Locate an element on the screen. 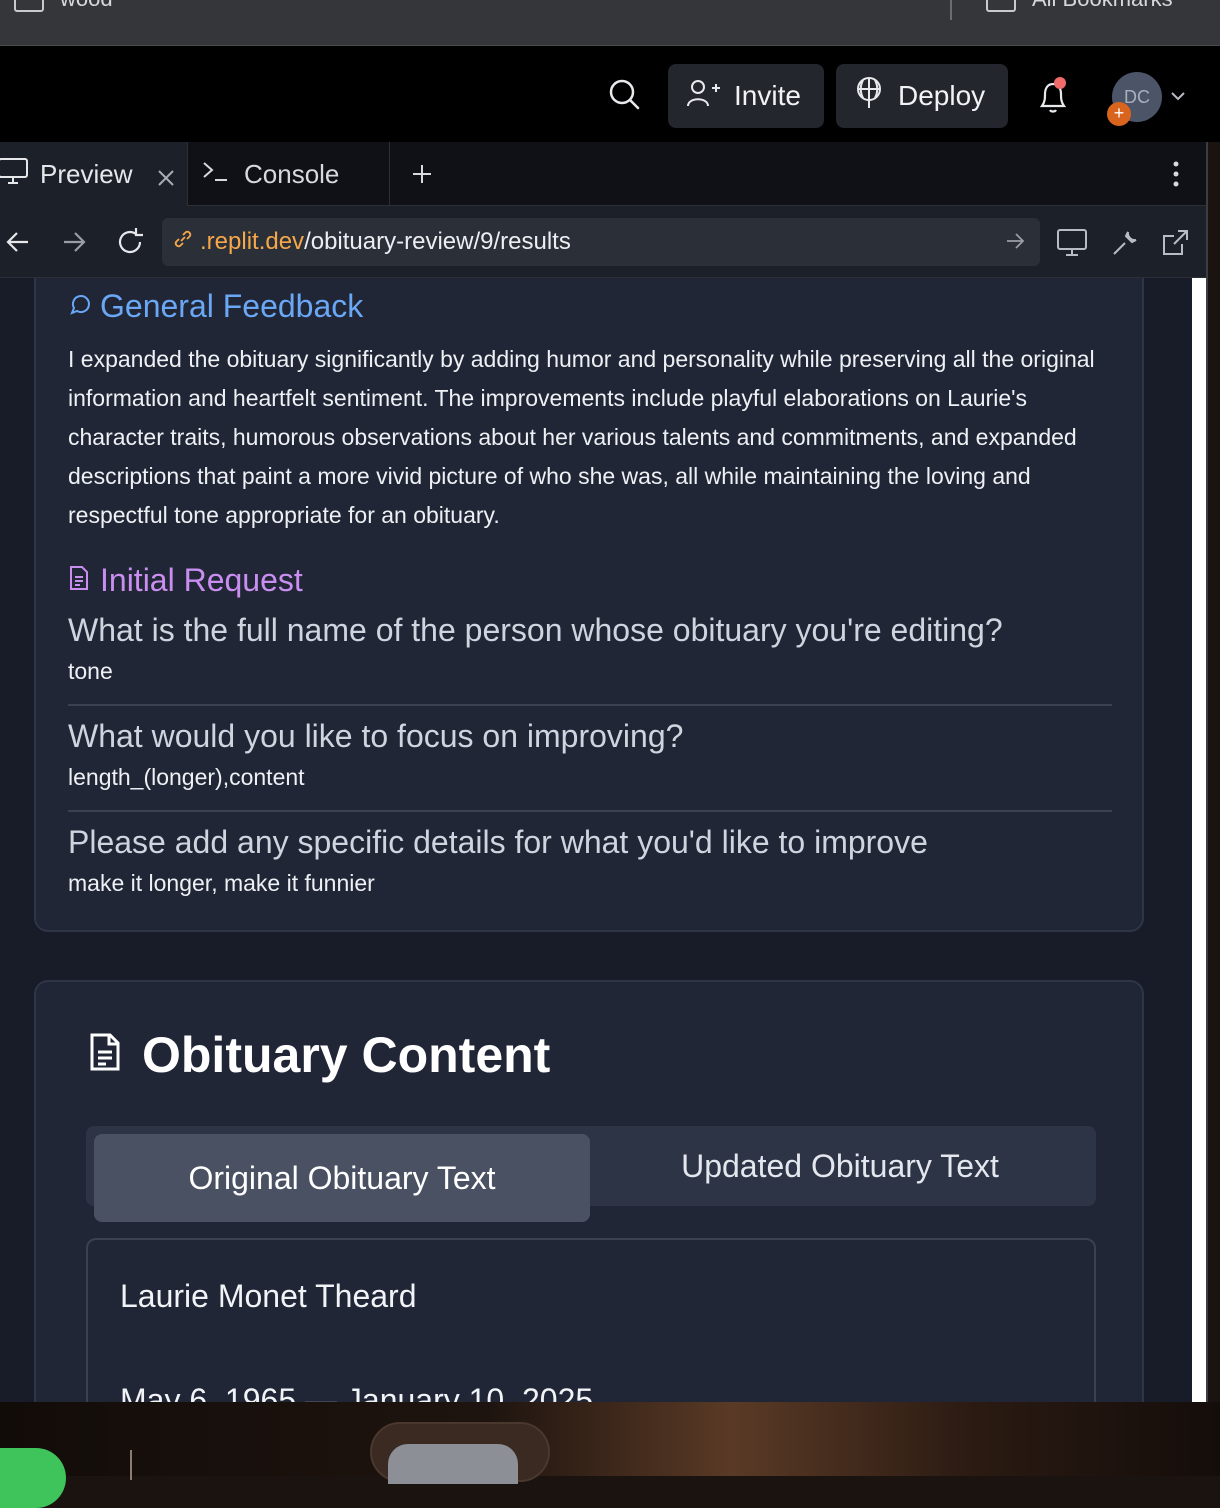 This screenshot has height=1508, width=1220. initial-request-heading: Initial Request is located at coordinates (185, 580).